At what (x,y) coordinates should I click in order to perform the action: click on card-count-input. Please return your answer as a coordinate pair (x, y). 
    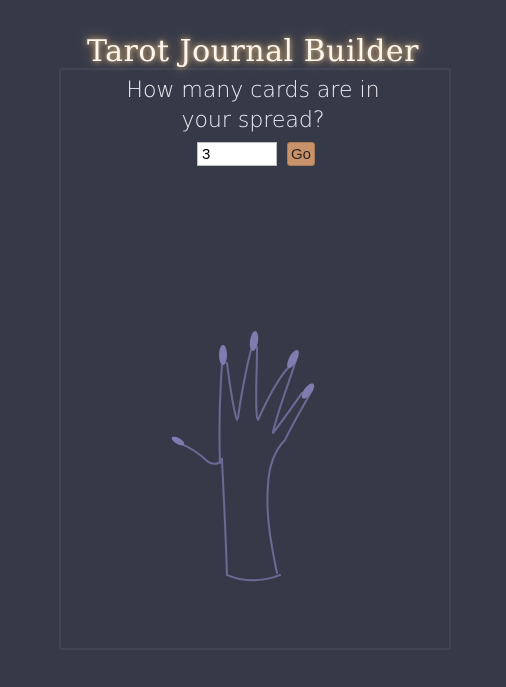
    Looking at the image, I should click on (237, 154).